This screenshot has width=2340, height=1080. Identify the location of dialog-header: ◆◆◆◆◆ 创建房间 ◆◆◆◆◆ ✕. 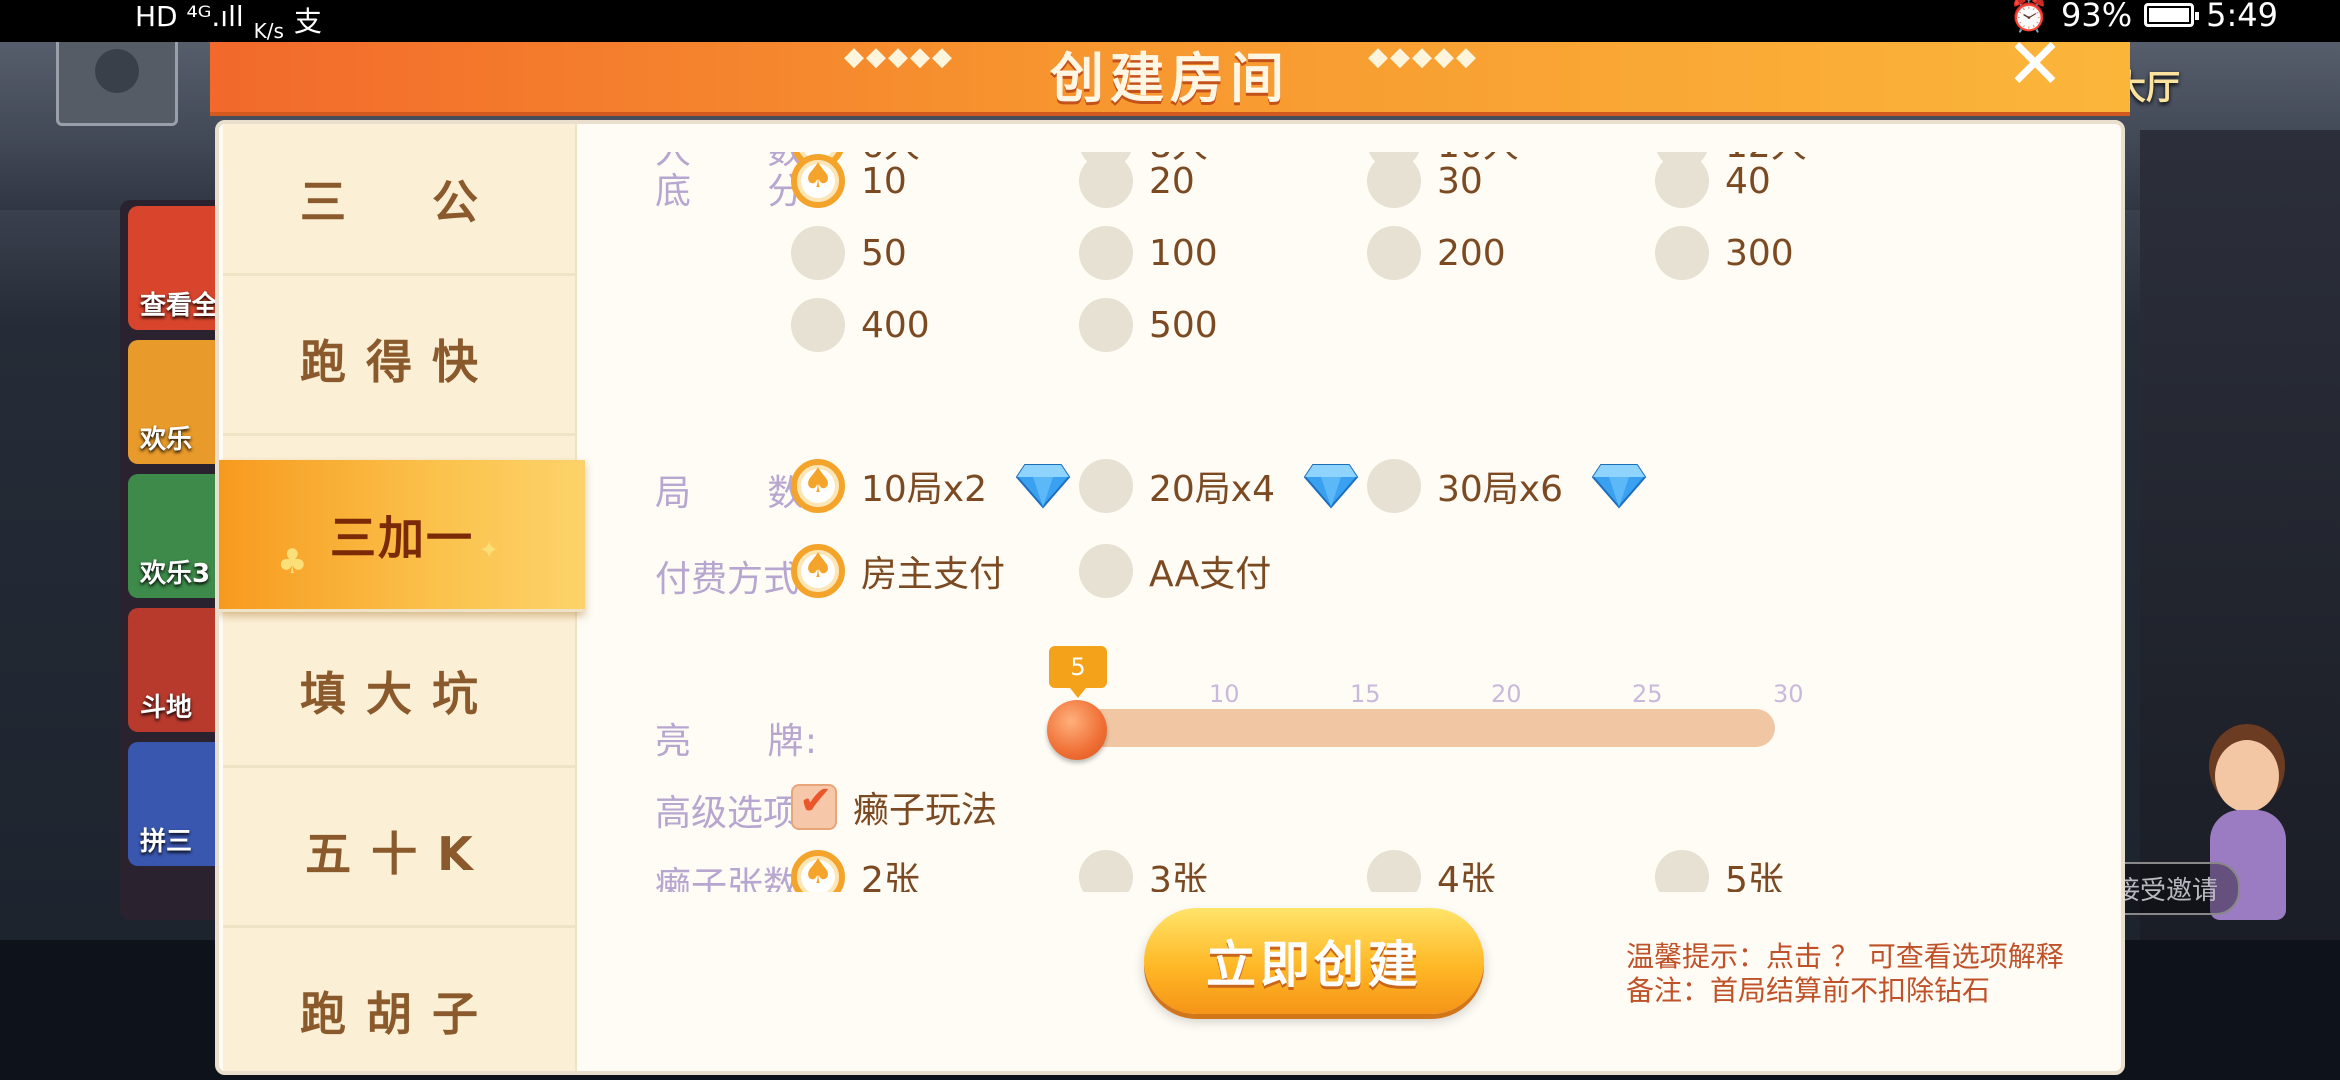
(1170, 72).